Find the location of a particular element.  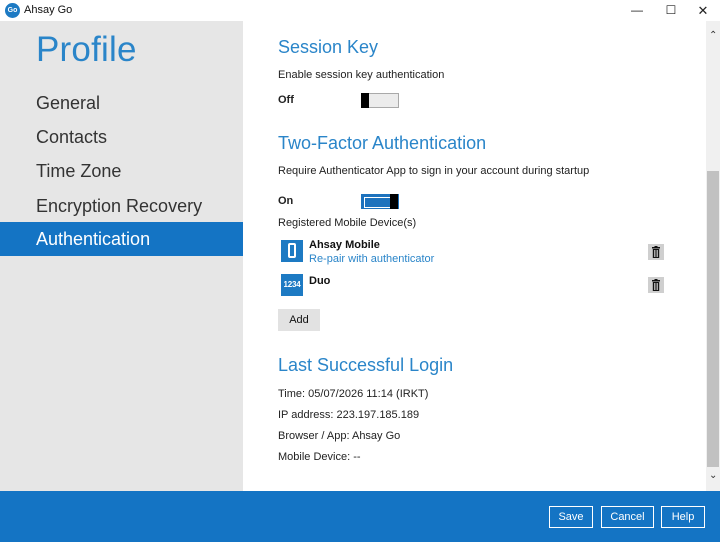

passcode-icon: 1234 is located at coordinates (292, 285).